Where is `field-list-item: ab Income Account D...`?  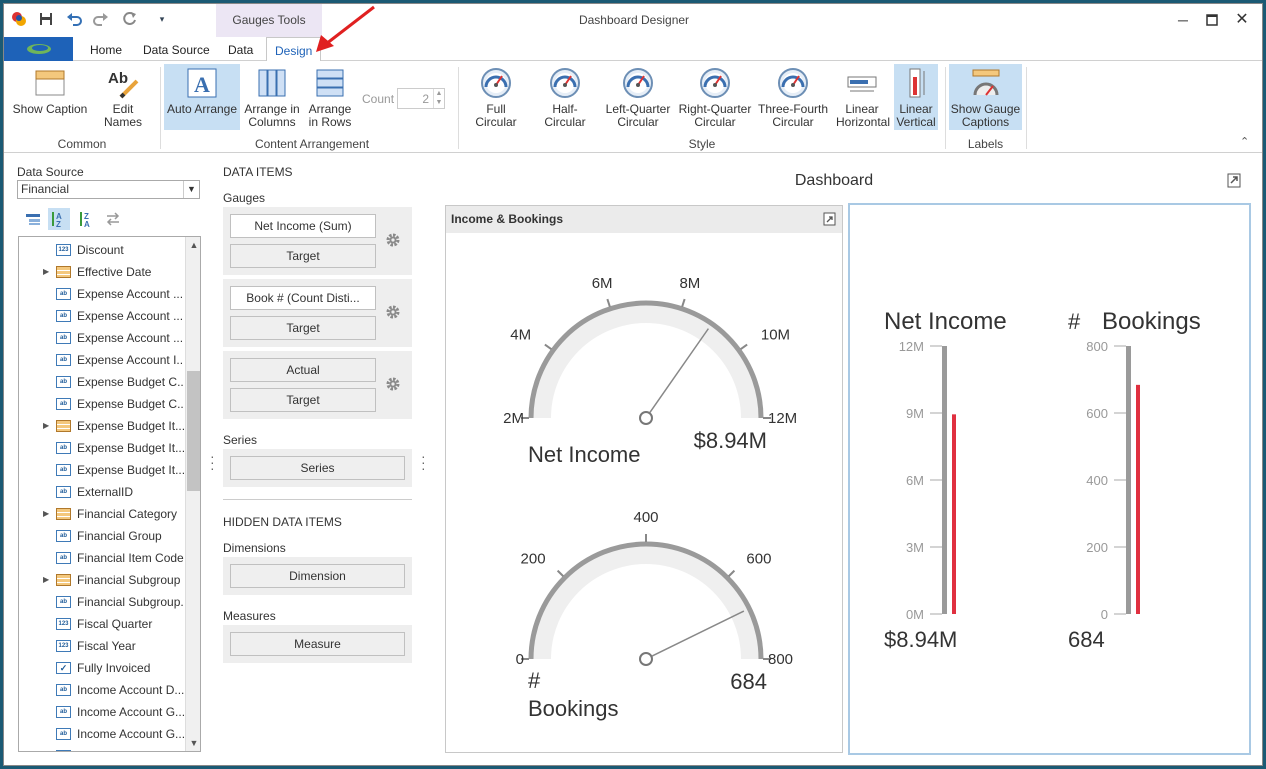 field-list-item: ab Income Account D... is located at coordinates (101, 690).